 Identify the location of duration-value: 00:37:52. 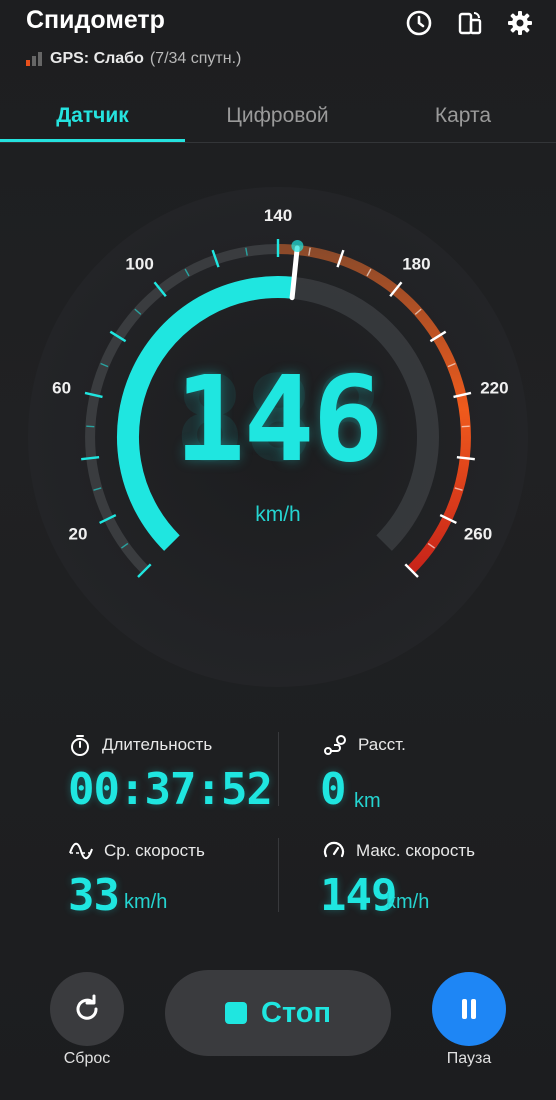
(170, 789).